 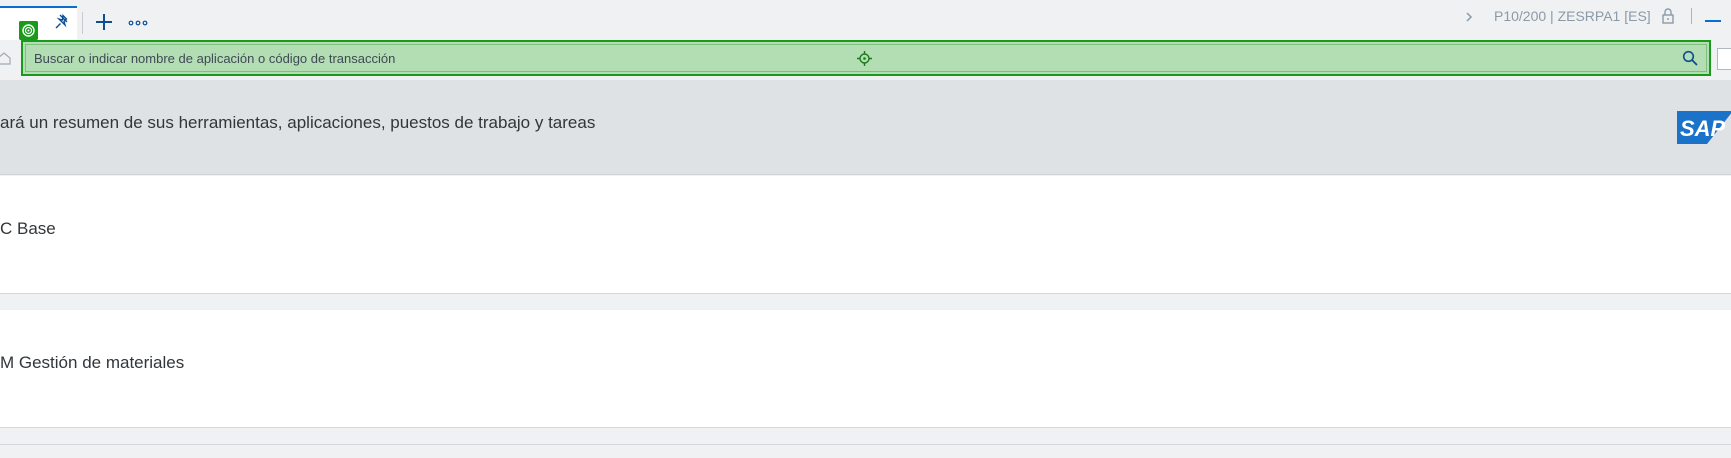 What do you see at coordinates (138, 22) in the screenshot?
I see `more-icon` at bounding box center [138, 22].